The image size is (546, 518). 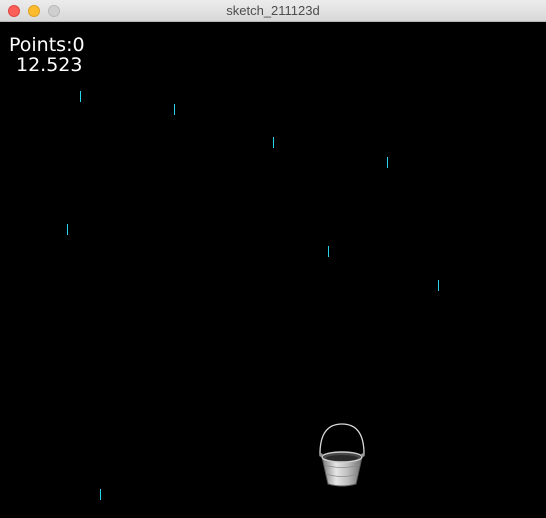 What do you see at coordinates (47, 45) in the screenshot?
I see `points-counter: Points:0` at bounding box center [47, 45].